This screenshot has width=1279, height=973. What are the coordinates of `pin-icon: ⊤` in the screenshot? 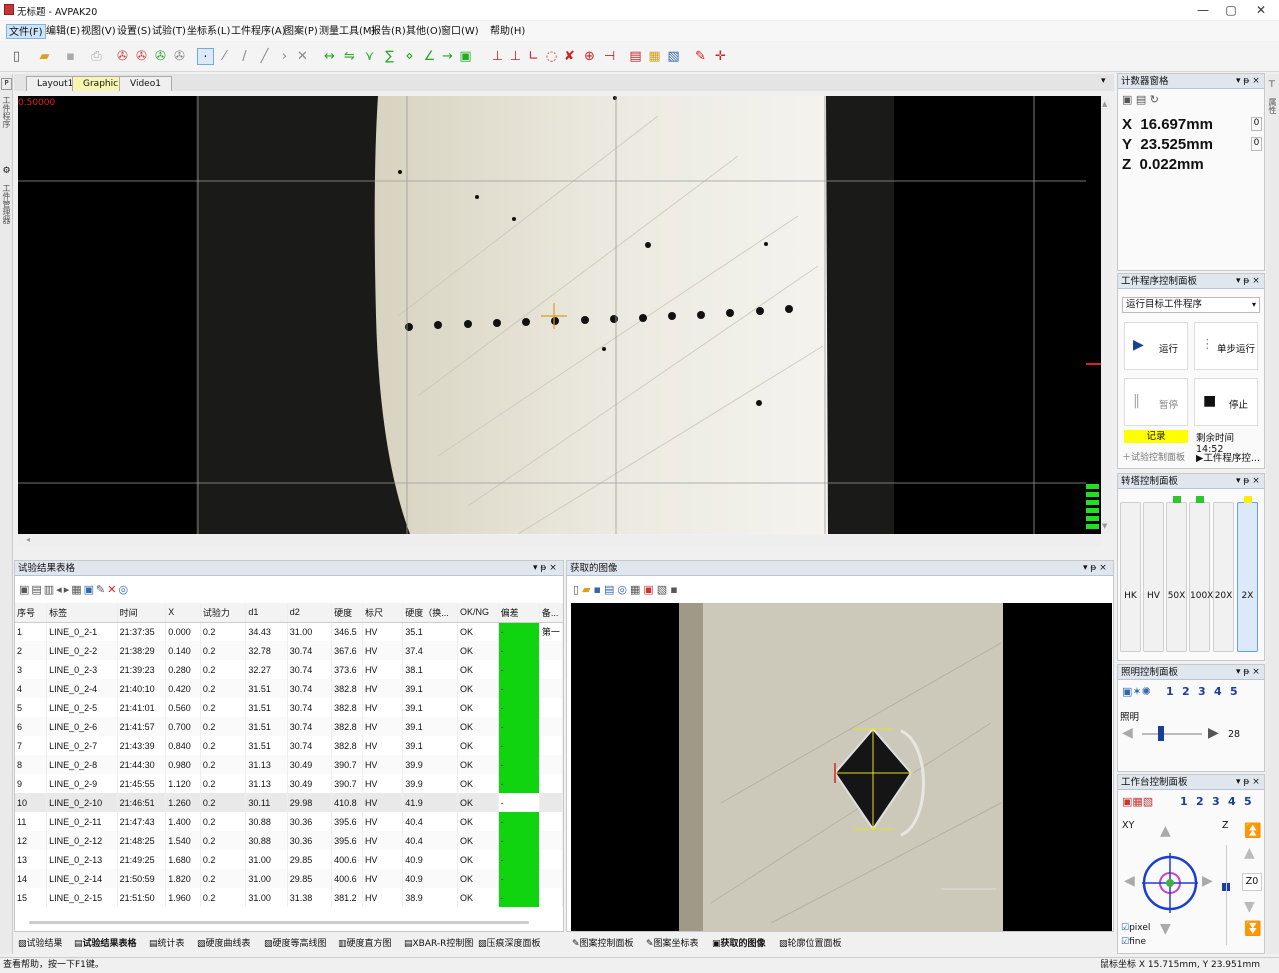 It's located at (1272, 85).